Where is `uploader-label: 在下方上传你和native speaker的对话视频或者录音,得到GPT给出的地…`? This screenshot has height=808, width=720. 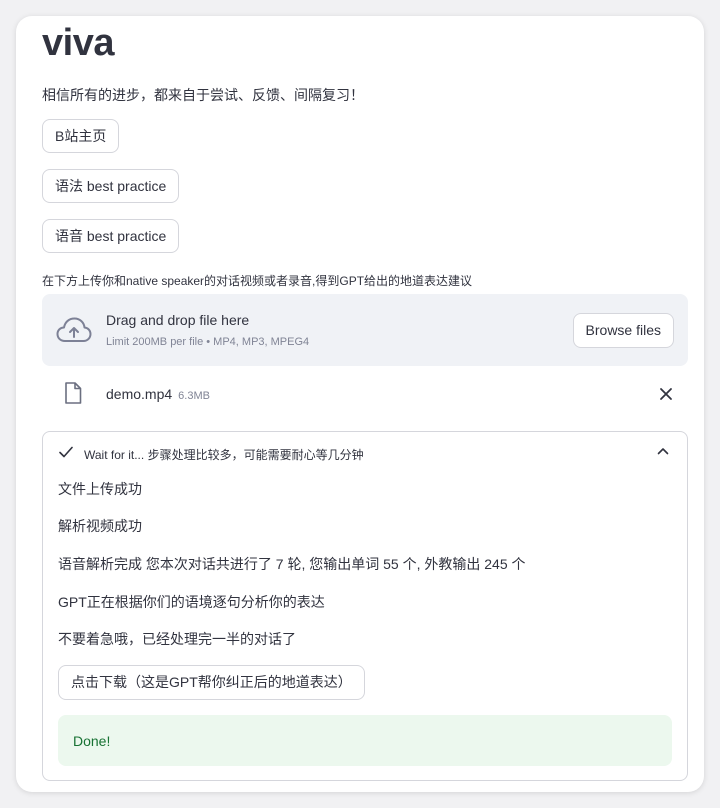
uploader-label: 在下方上传你和native speaker的对话视频或者录音,得到GPT给出的地… is located at coordinates (257, 281).